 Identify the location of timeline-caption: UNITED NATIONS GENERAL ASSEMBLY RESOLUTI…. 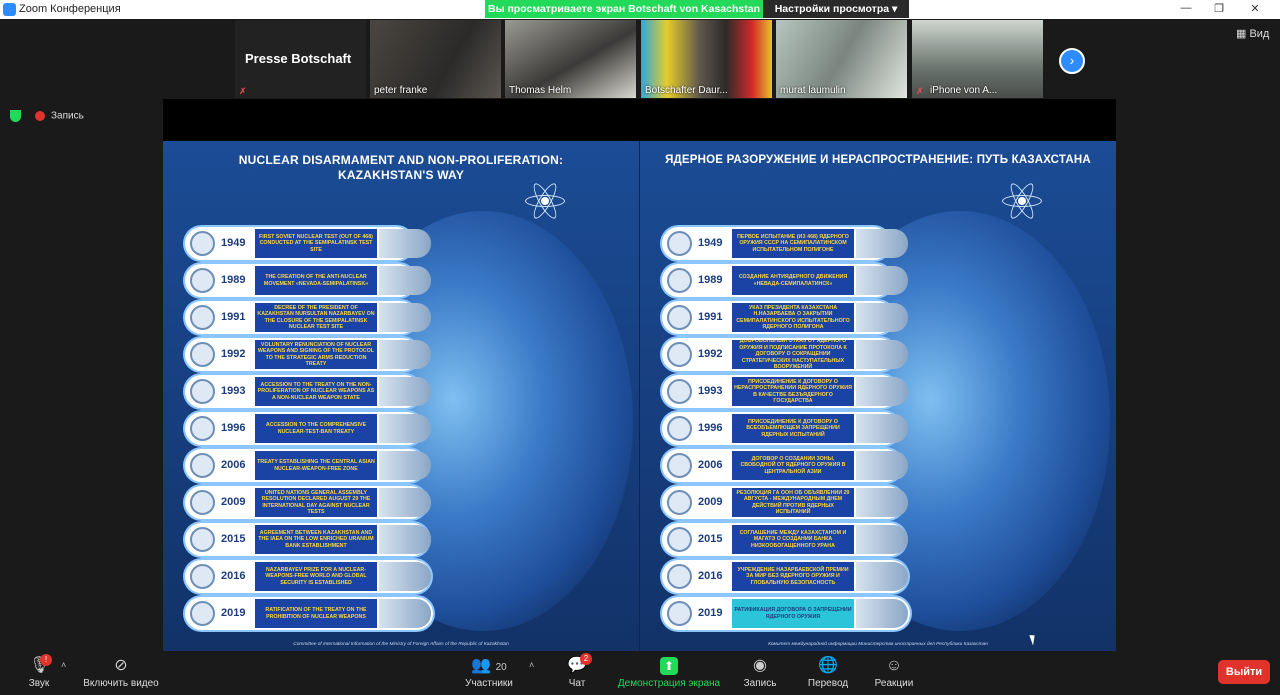
(316, 502).